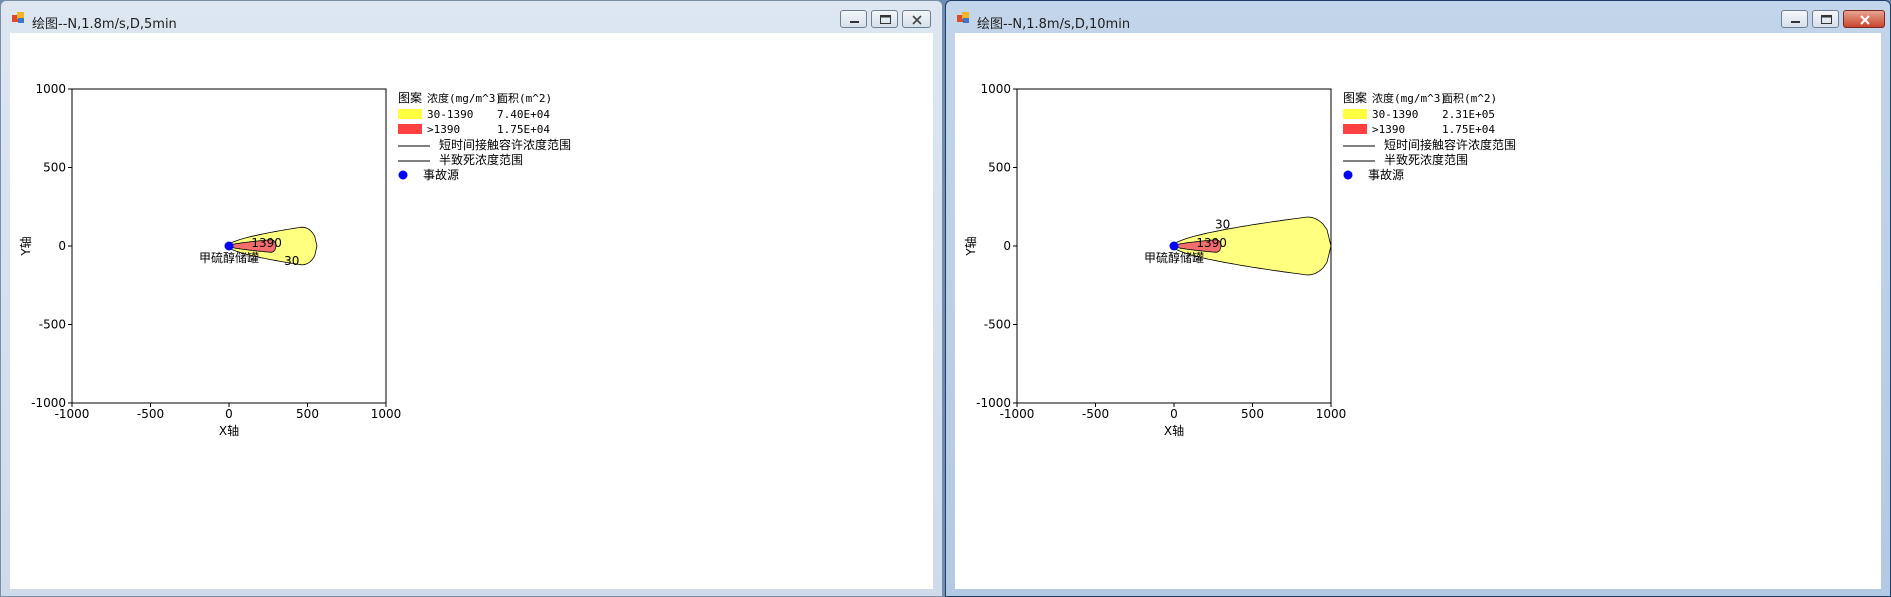  Describe the element at coordinates (523, 114) in the screenshot. I see `legend-area-value: 7.40E+04` at that location.